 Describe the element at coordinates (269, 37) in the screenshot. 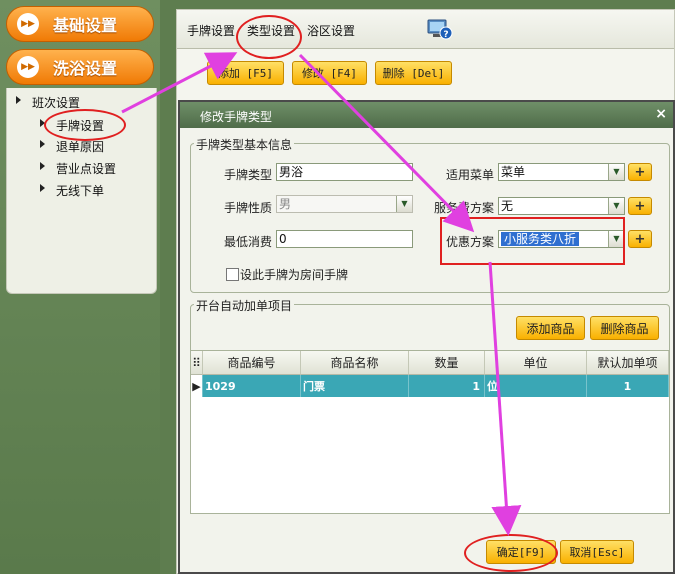

I see `annotation-circle-type-tab` at that location.